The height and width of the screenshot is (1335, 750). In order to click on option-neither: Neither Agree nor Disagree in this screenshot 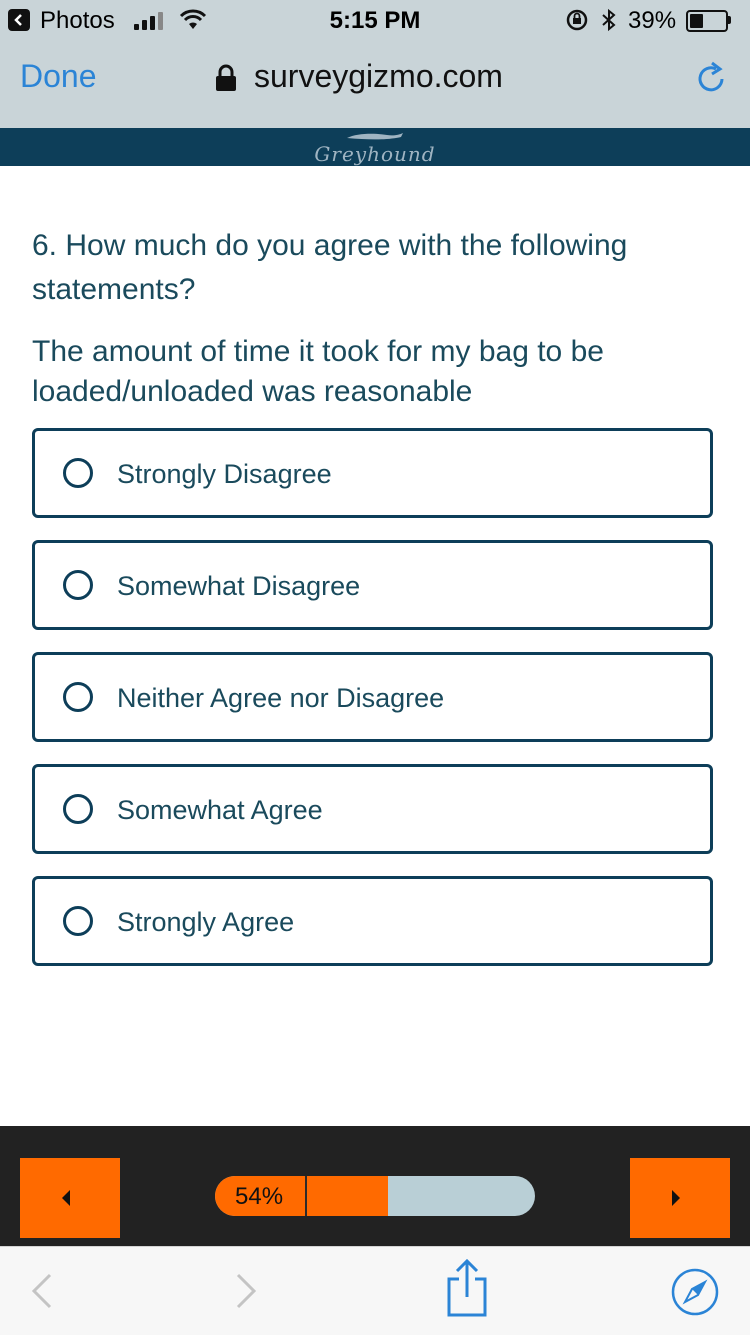, I will do `click(372, 697)`.